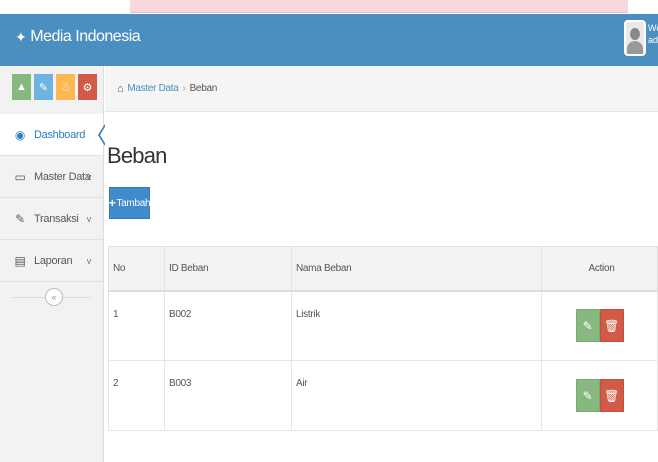 The image size is (658, 462). What do you see at coordinates (416, 395) in the screenshot?
I see `cell-name: Air` at bounding box center [416, 395].